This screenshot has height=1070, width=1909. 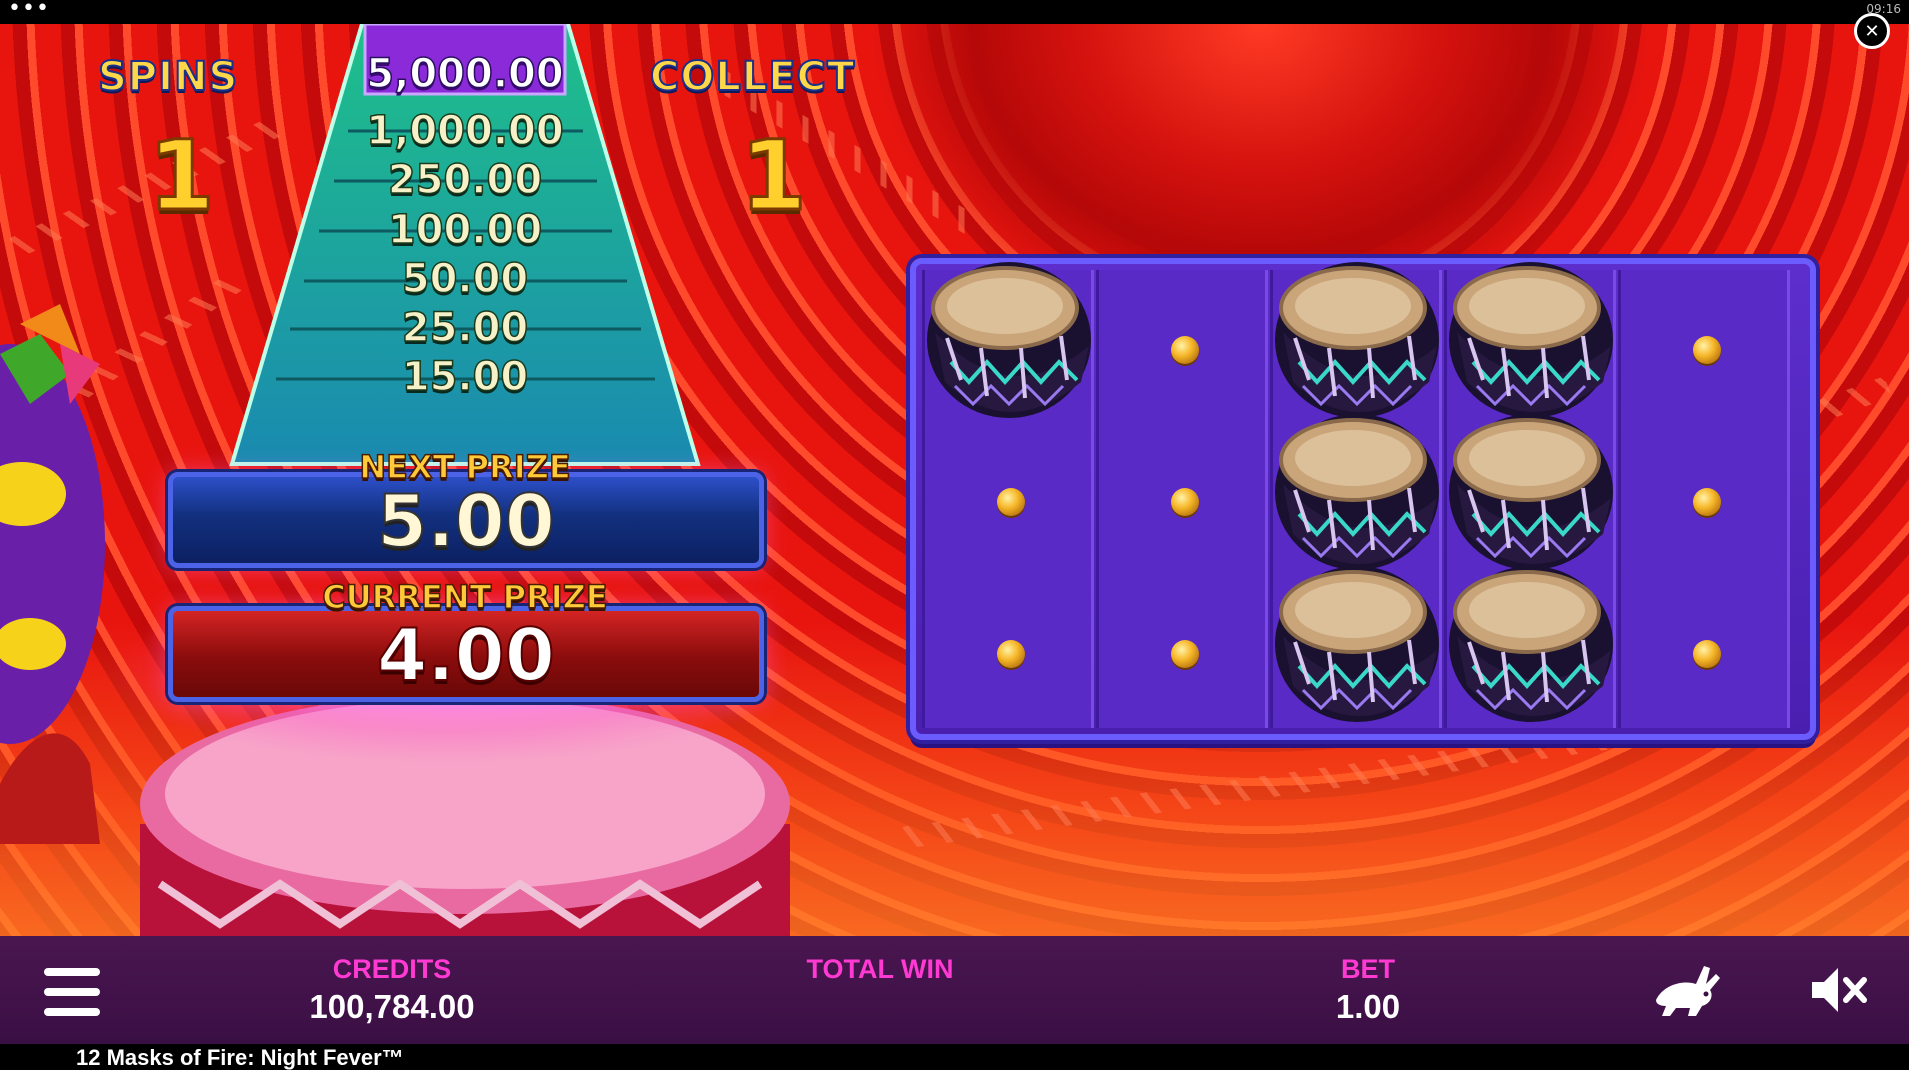 I want to click on rabbit-icon, so click(x=1686, y=990).